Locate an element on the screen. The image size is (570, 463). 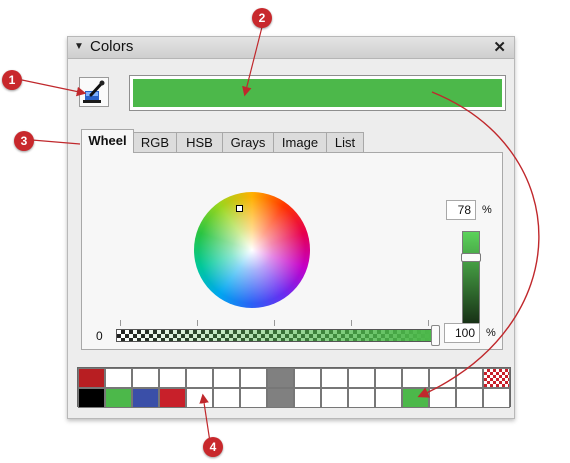
swatch-move-arrow is located at coordinates (478, 244).